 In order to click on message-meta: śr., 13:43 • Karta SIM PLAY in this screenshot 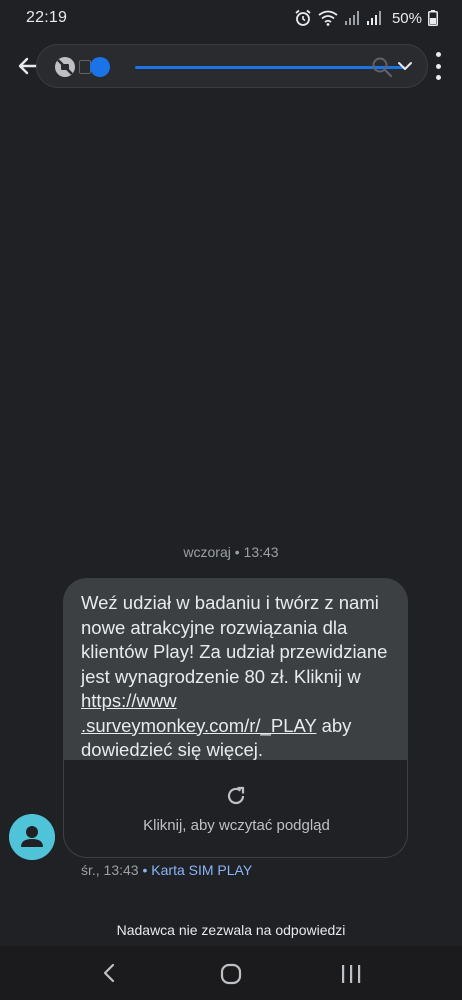, I will do `click(166, 870)`.